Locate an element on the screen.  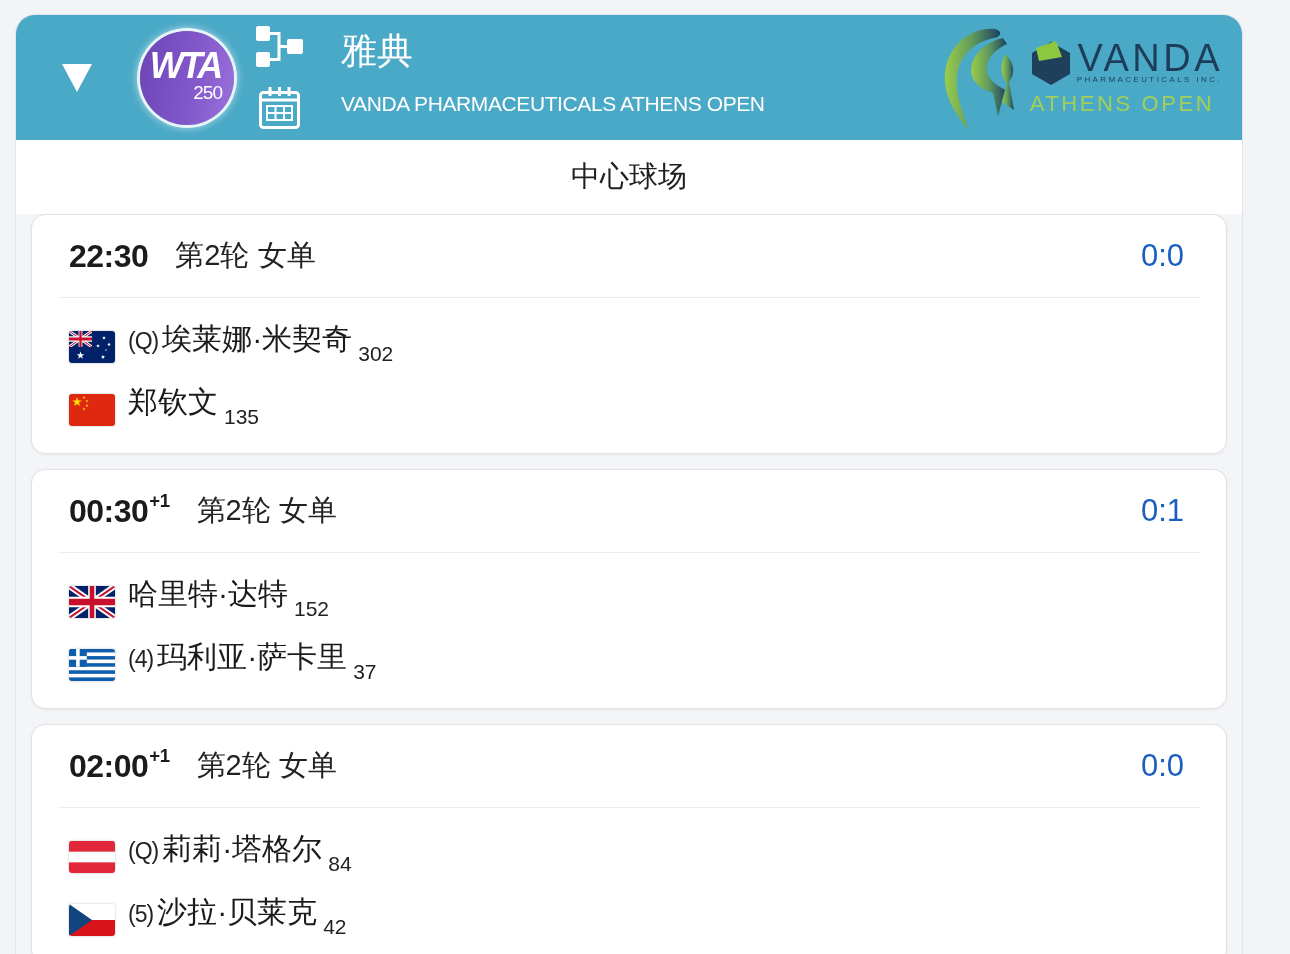
austrian-flag-icon is located at coordinates (92, 856).